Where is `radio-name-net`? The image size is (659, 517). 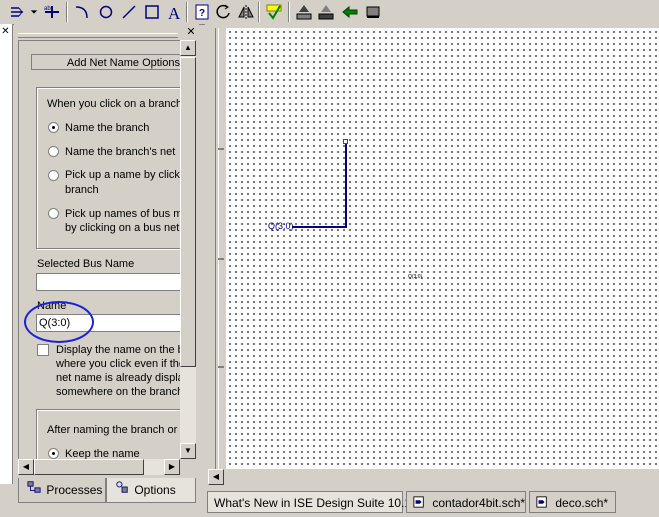 radio-name-net is located at coordinates (53, 151).